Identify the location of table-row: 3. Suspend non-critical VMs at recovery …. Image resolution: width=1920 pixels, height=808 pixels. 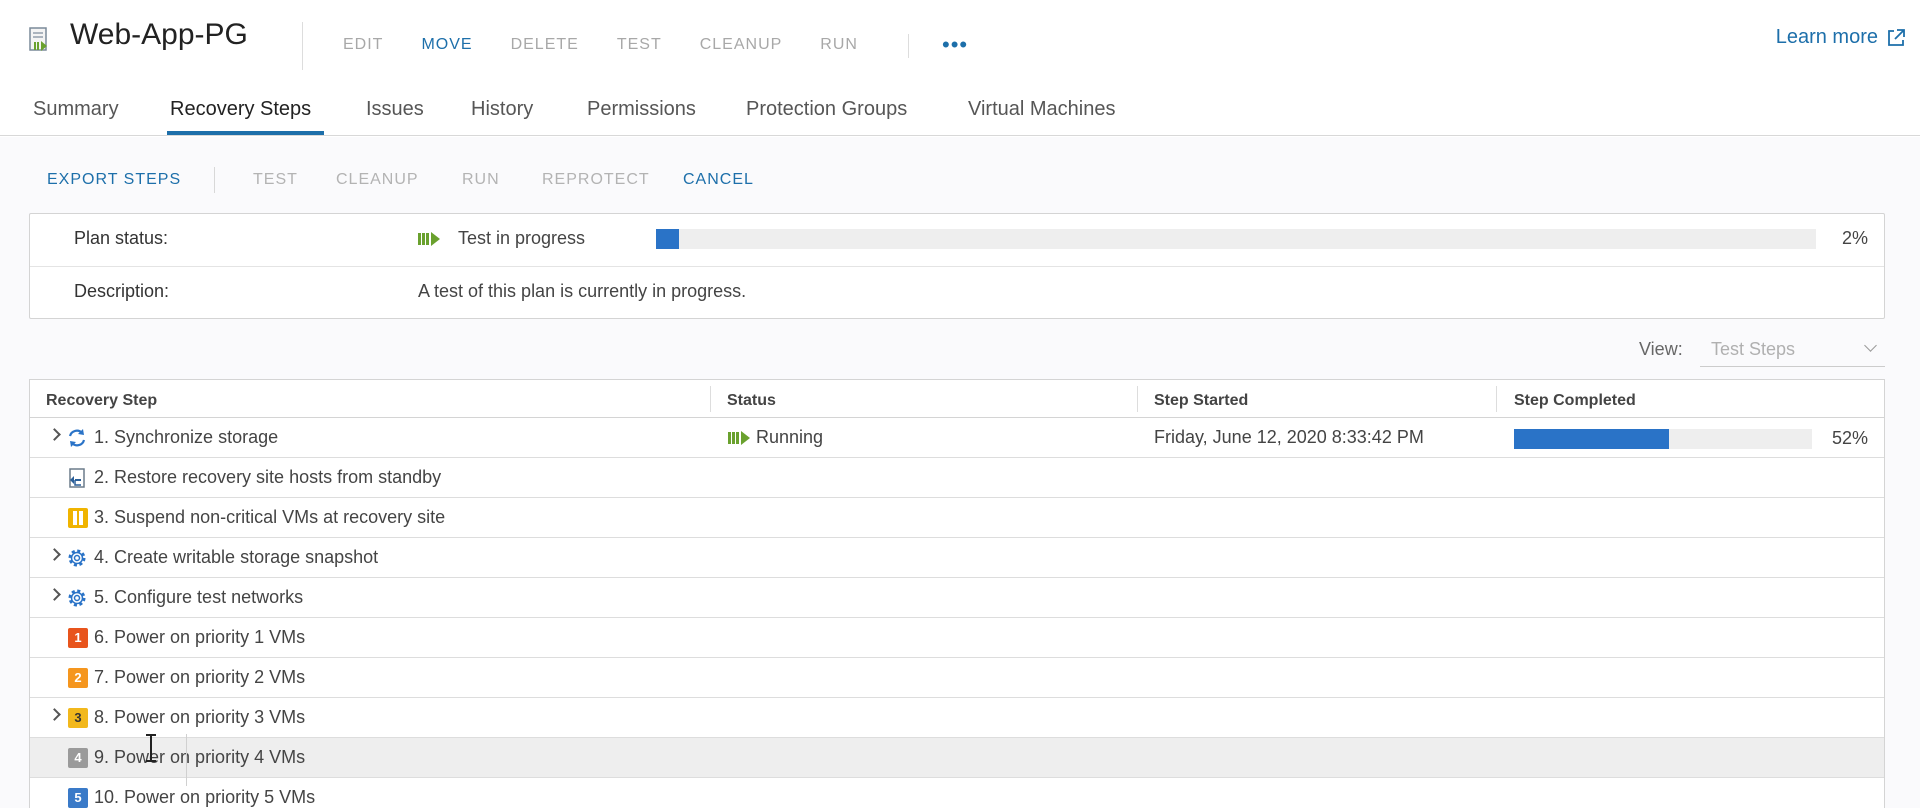
(957, 518).